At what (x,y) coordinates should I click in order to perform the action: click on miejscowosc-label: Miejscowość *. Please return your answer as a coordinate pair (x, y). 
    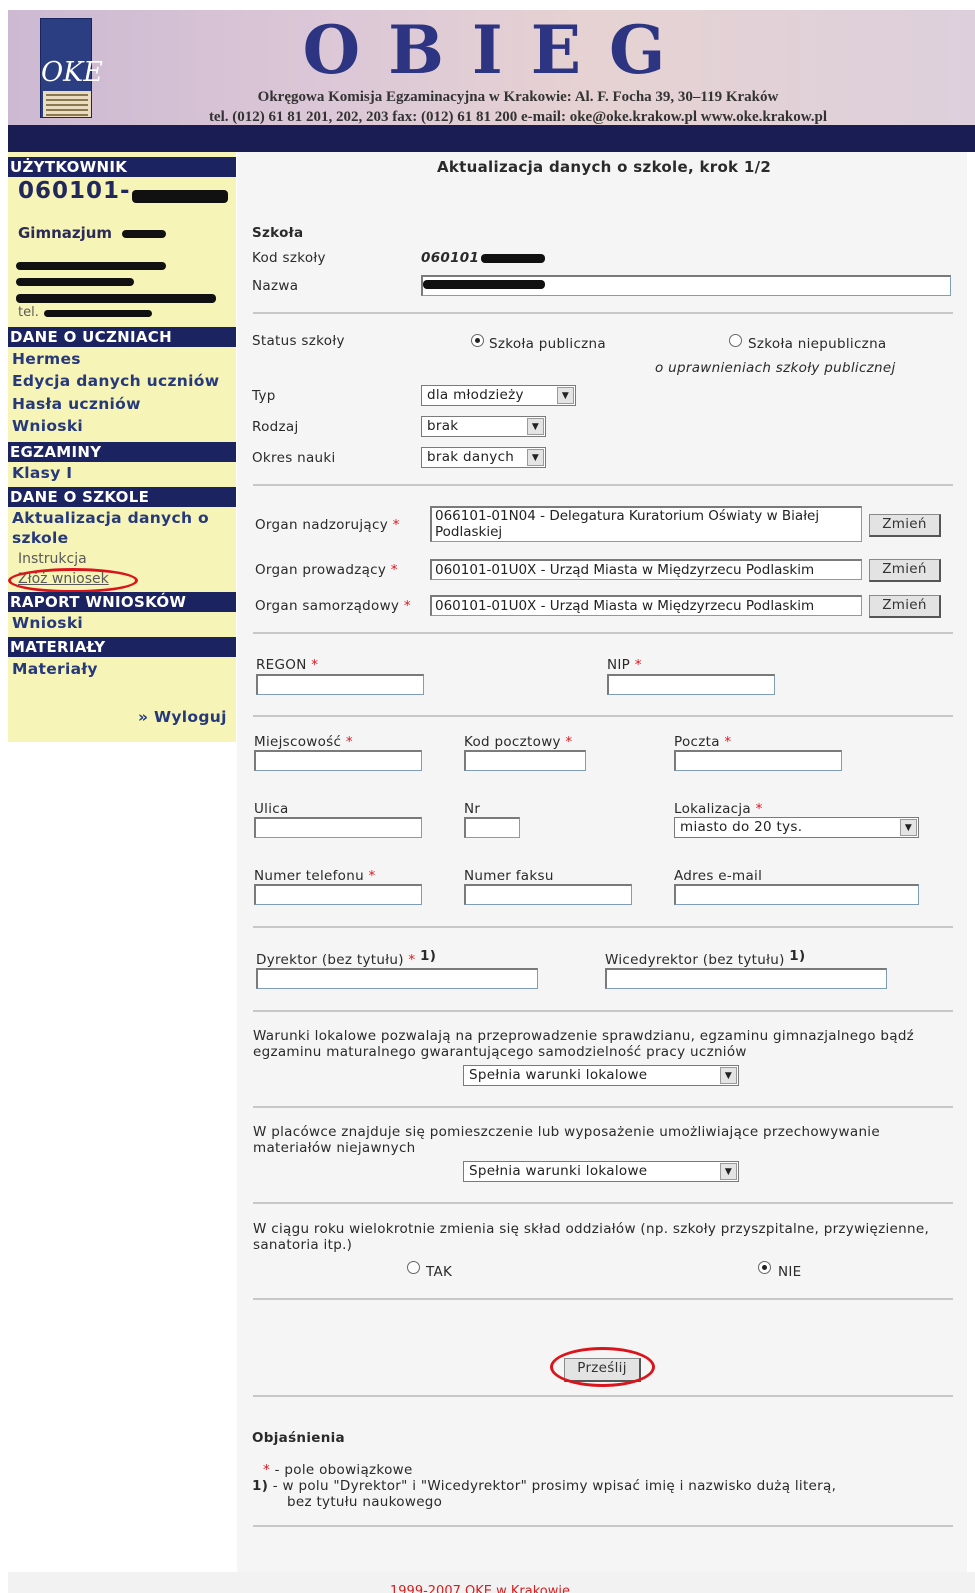
    Looking at the image, I should click on (303, 742).